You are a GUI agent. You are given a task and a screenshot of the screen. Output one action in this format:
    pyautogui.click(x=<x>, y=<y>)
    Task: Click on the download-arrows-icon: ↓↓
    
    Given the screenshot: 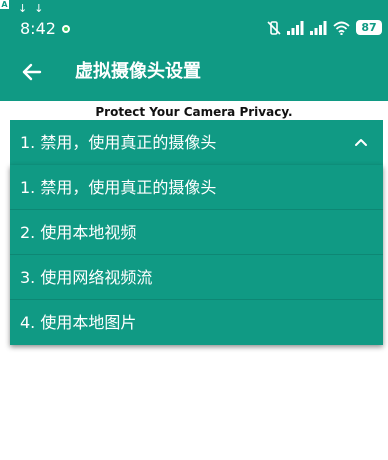 What is the action you would take?
    pyautogui.click(x=34, y=8)
    